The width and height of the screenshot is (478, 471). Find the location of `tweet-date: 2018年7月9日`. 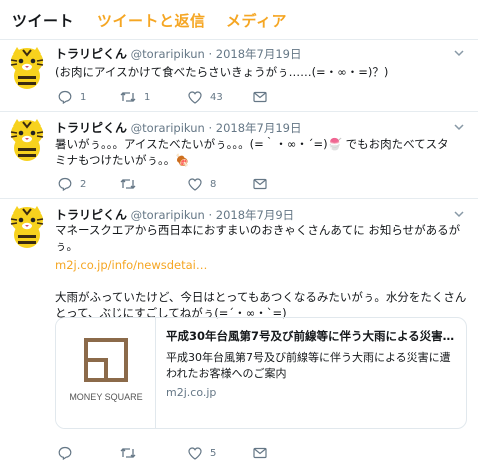

tweet-date: 2018年7月9日 is located at coordinates (255, 215).